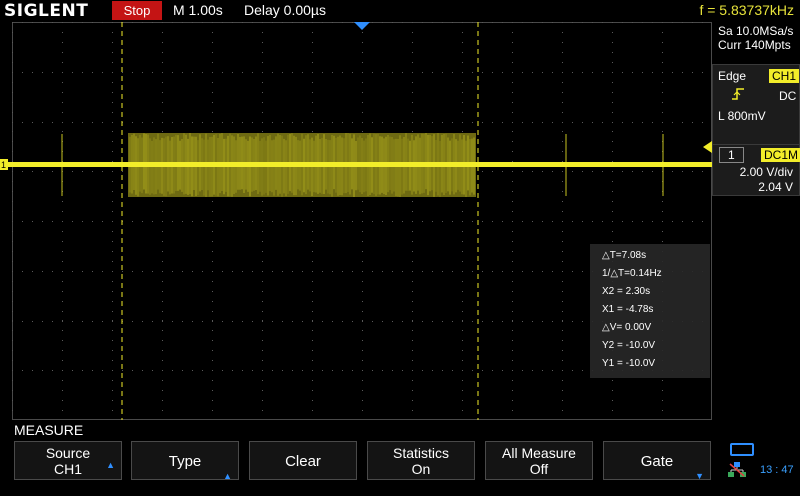 Image resolution: width=800 pixels, height=496 pixels. I want to click on delay-readout: Delay 0.00µs, so click(285, 10).